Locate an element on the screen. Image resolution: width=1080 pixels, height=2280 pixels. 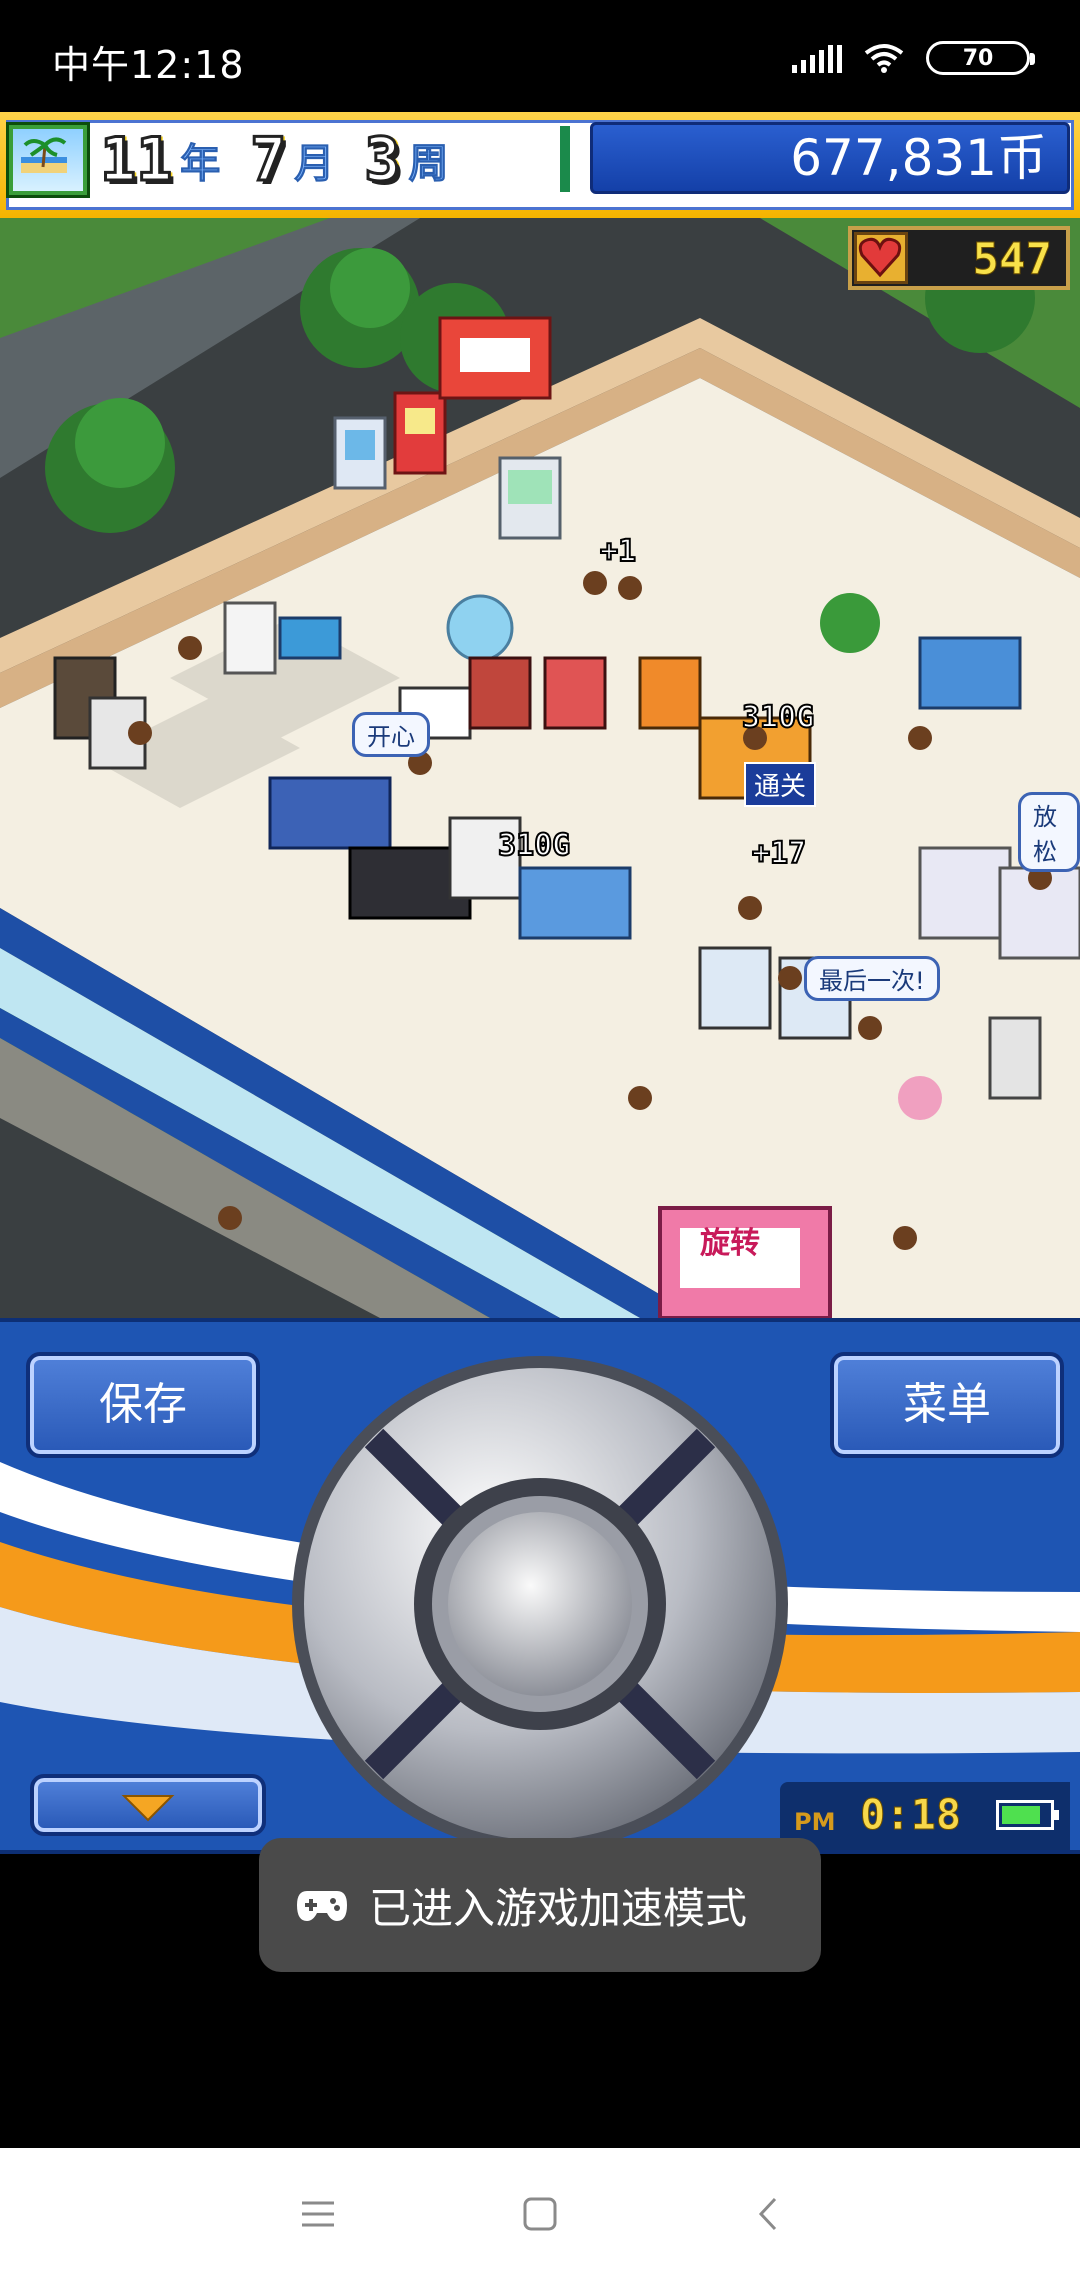
save-button: 保存 is located at coordinates (143, 1405).